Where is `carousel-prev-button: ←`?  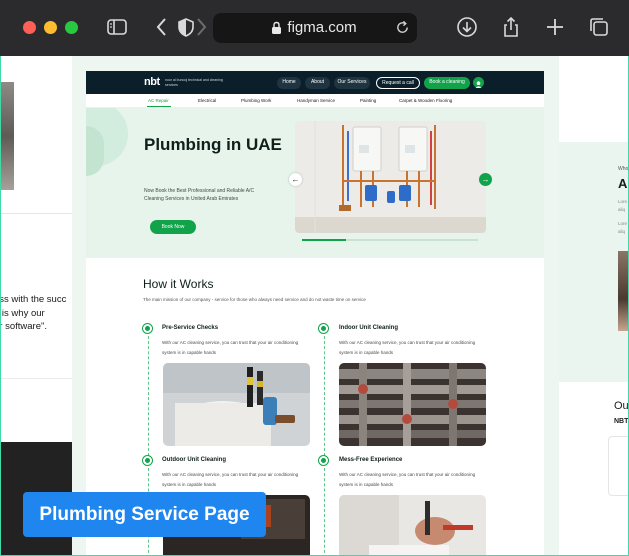 carousel-prev-button: ← is located at coordinates (295, 179).